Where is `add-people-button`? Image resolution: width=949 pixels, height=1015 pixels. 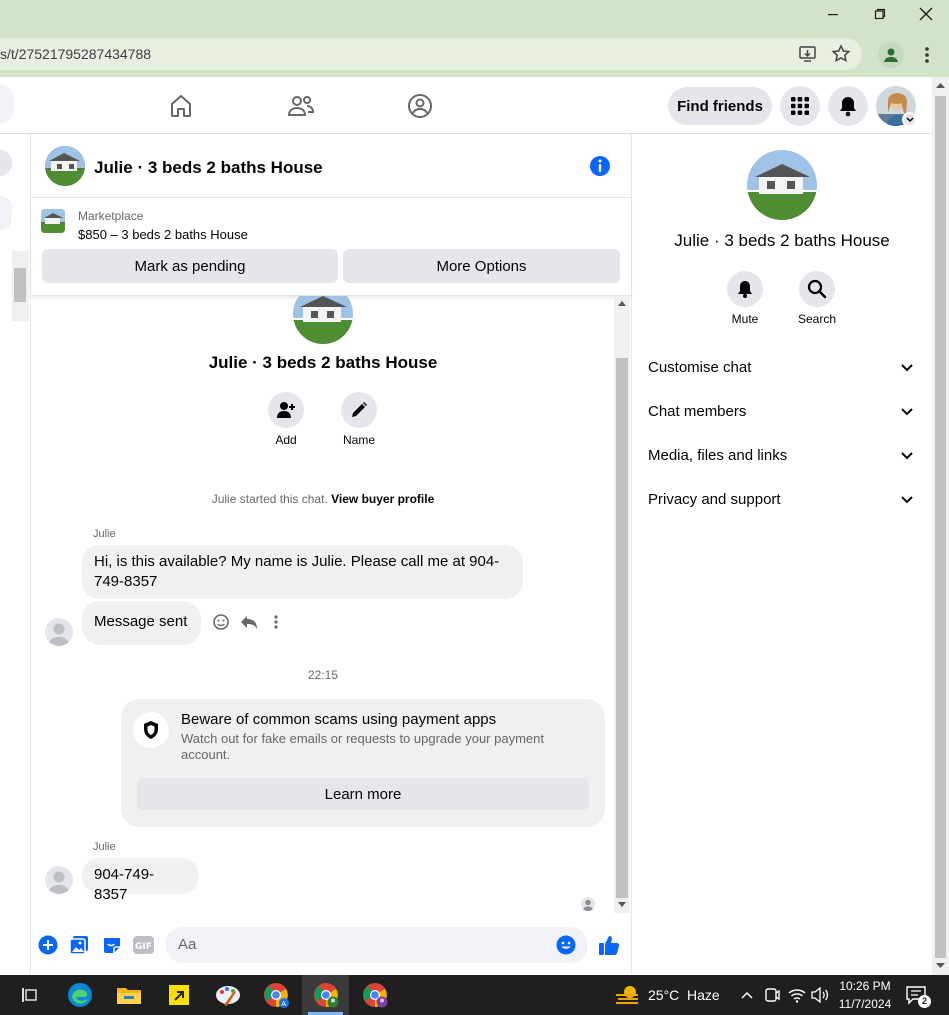
add-people-button is located at coordinates (286, 410).